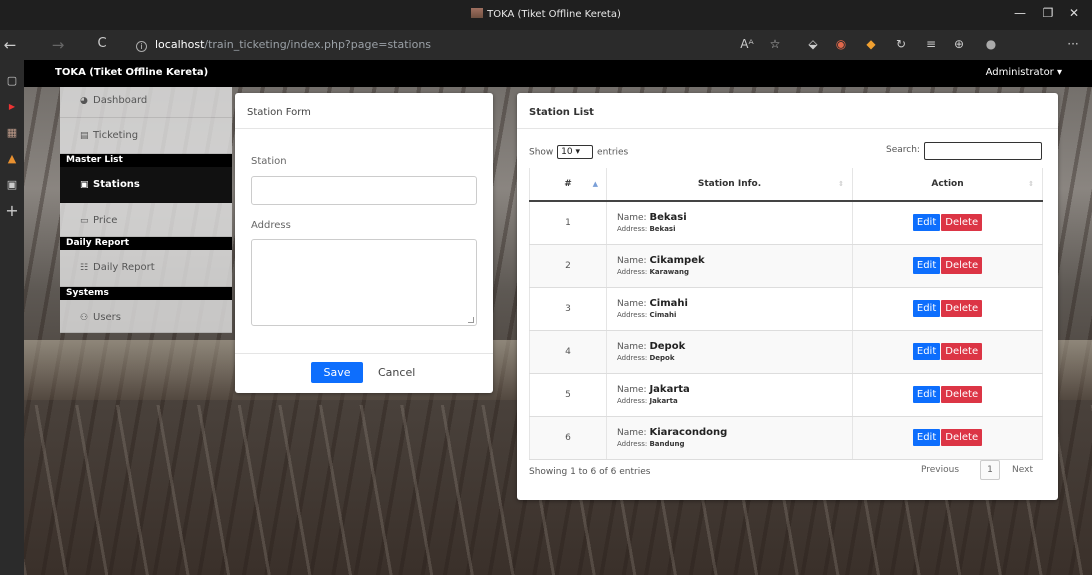 This screenshot has width=1092, height=575. I want to click on more-menu-icon: ···, so click(1073, 44).